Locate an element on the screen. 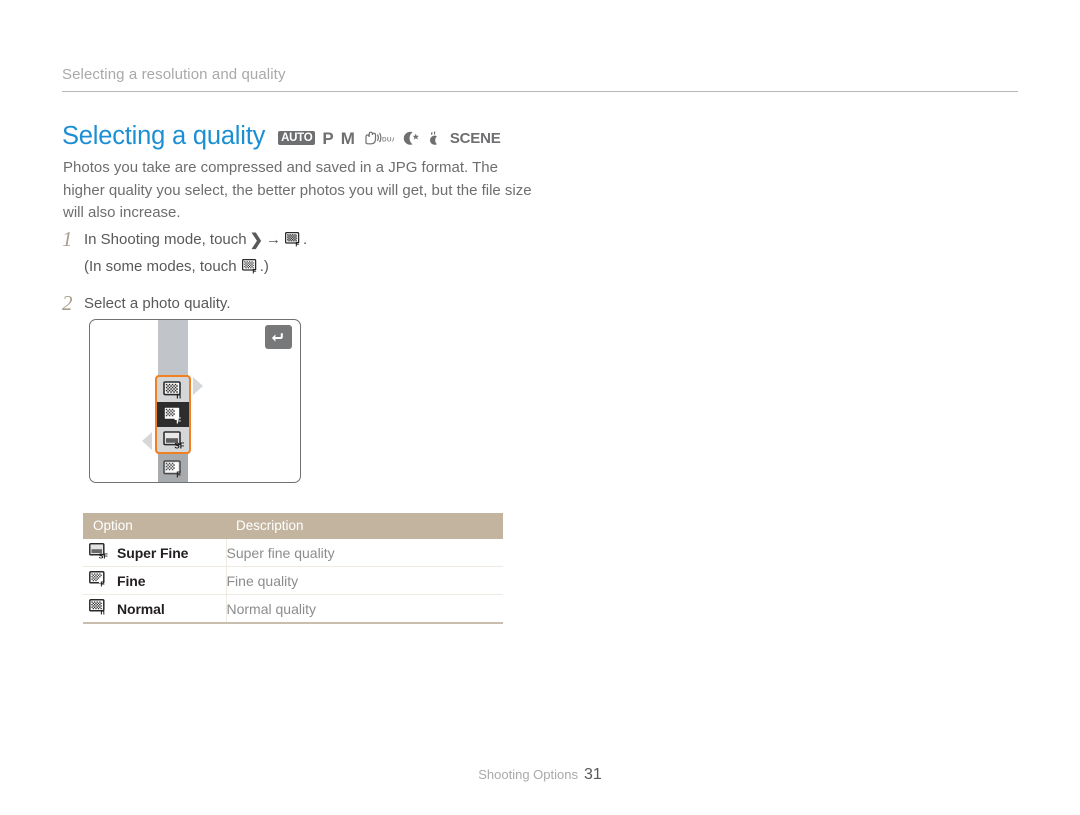 The image size is (1080, 815). page-footer: Shooting Options 31 is located at coordinates (540, 775).